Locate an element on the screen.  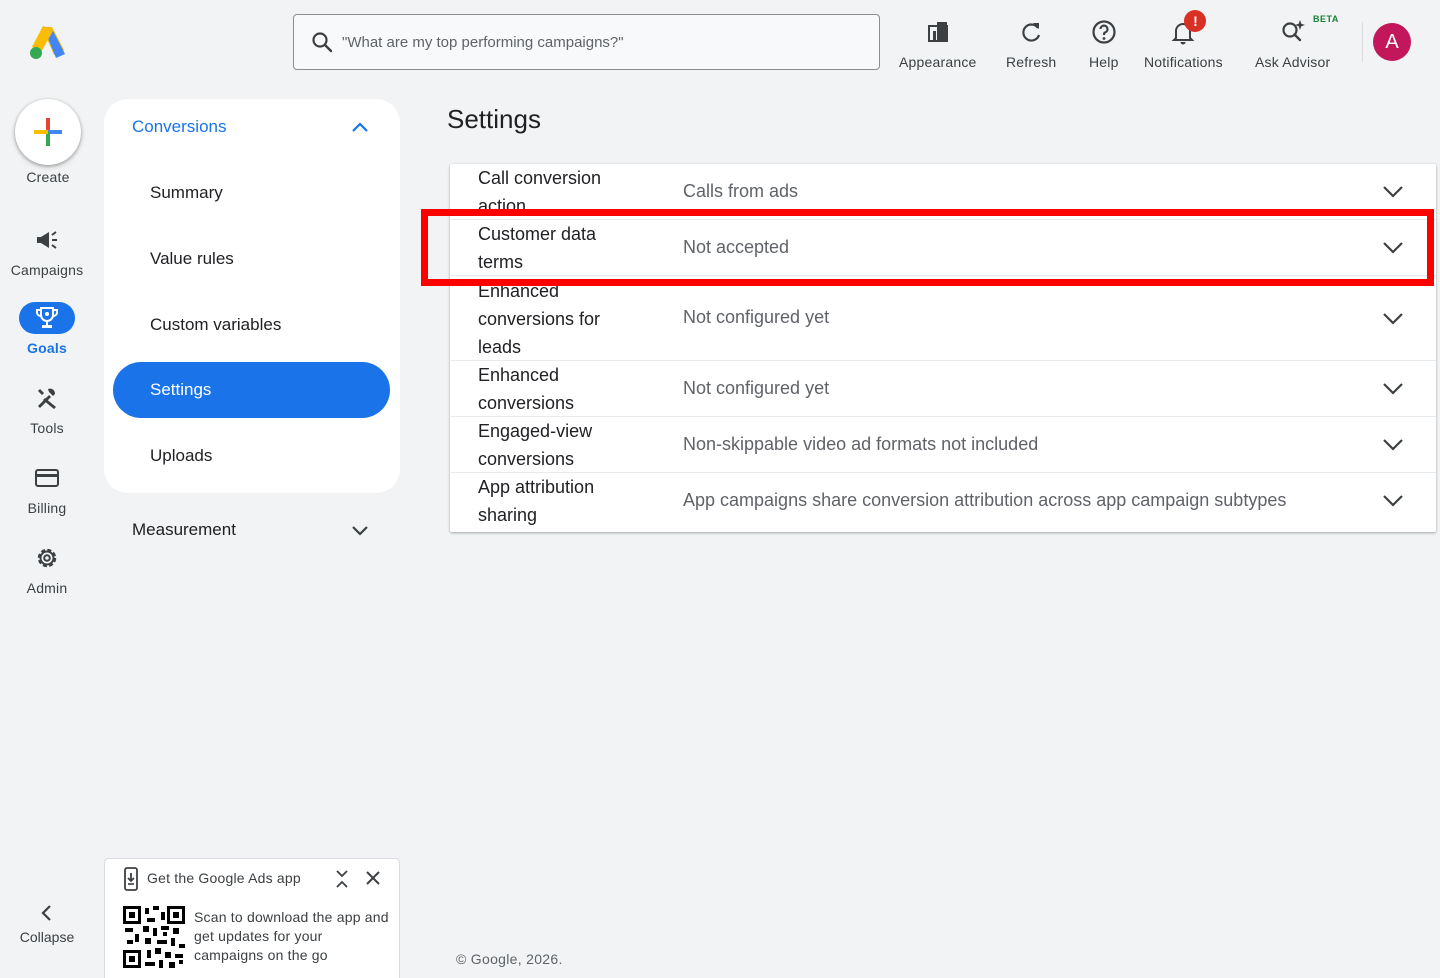
admin-label: Admin is located at coordinates (47, 588).